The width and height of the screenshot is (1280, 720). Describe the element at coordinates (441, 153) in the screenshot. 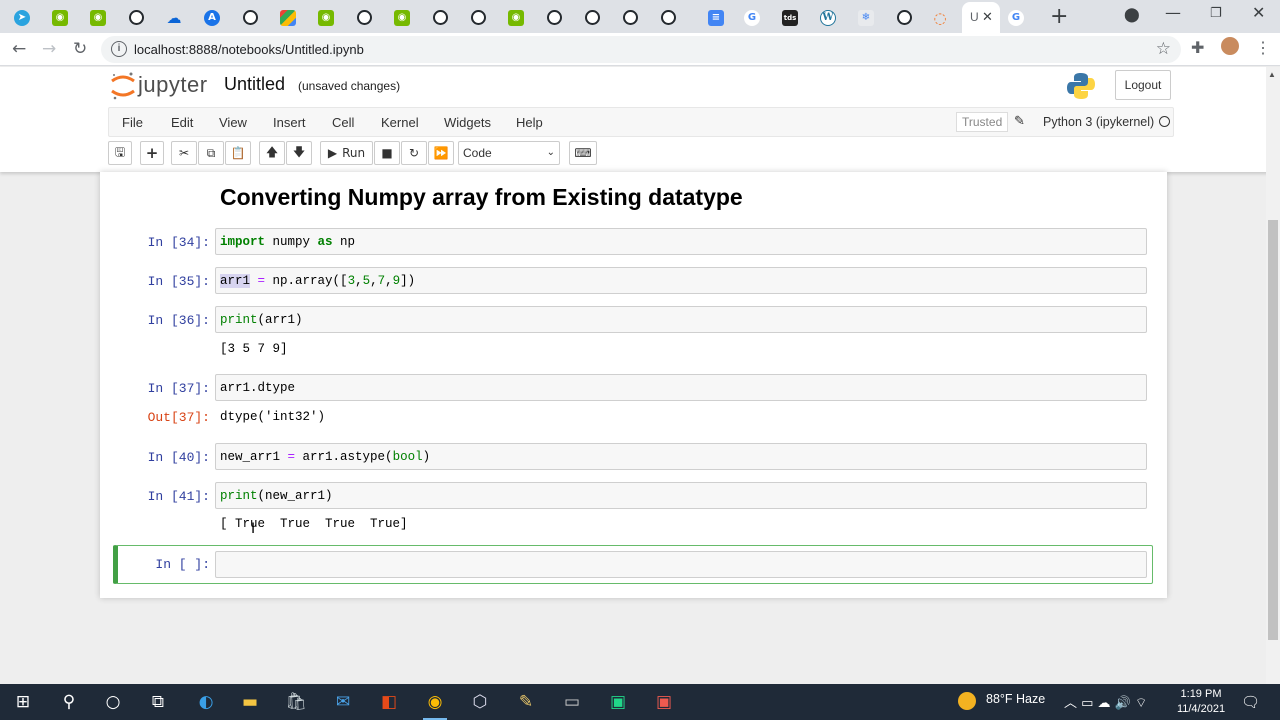

I see `restart-run-all-icon: ⏩` at that location.